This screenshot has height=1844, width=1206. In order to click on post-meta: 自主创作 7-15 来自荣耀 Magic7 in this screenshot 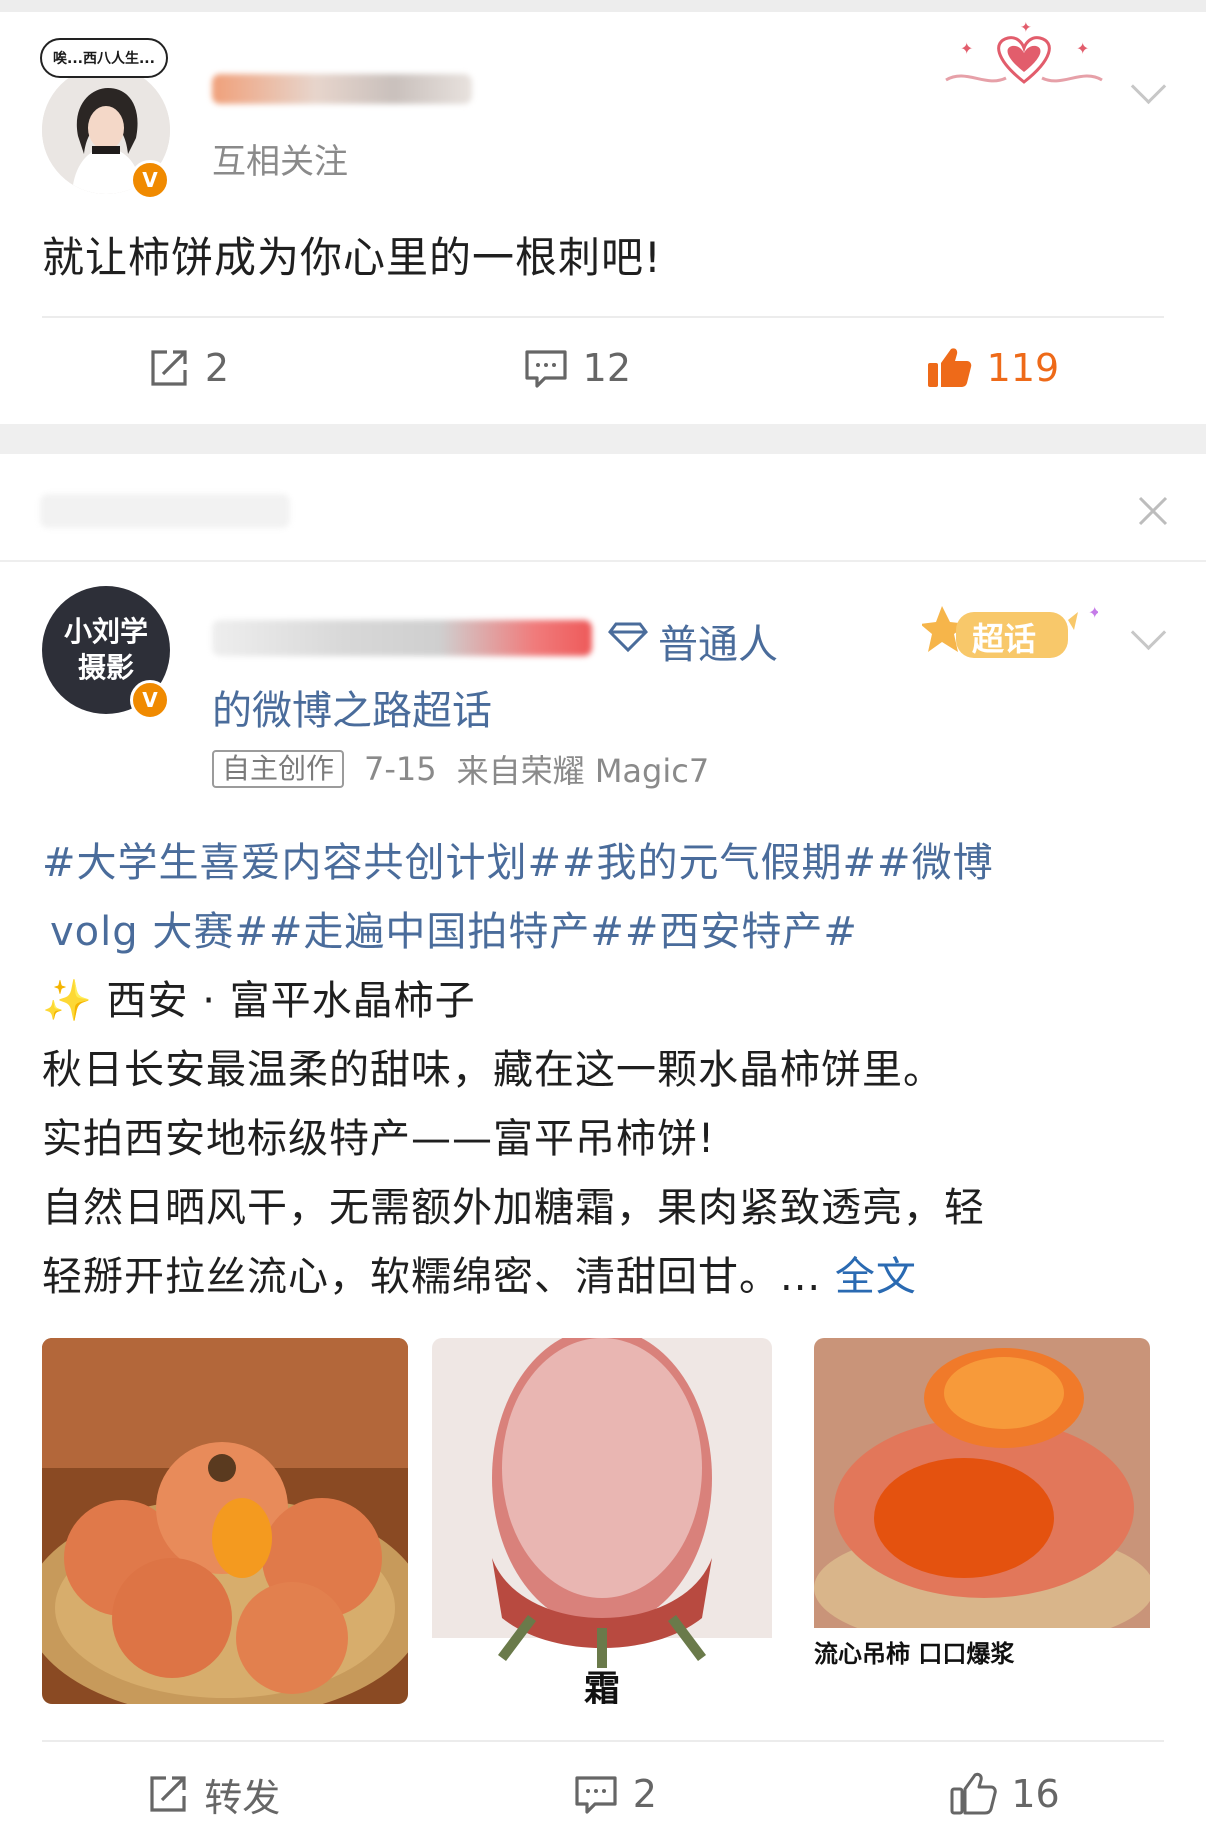, I will do `click(460, 769)`.